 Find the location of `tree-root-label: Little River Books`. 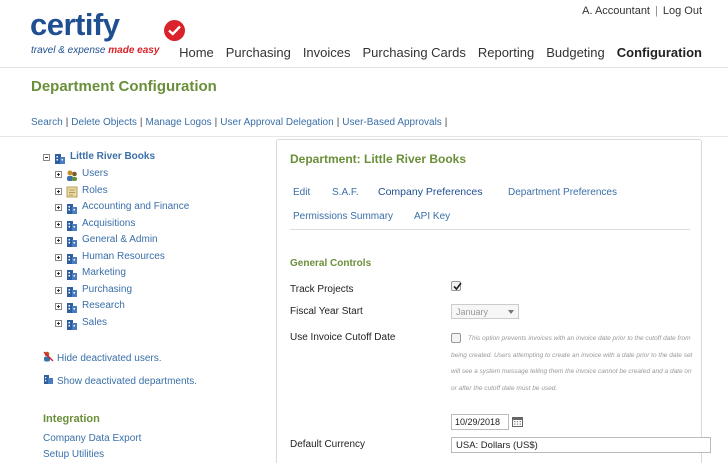

tree-root-label: Little River Books is located at coordinates (112, 156).